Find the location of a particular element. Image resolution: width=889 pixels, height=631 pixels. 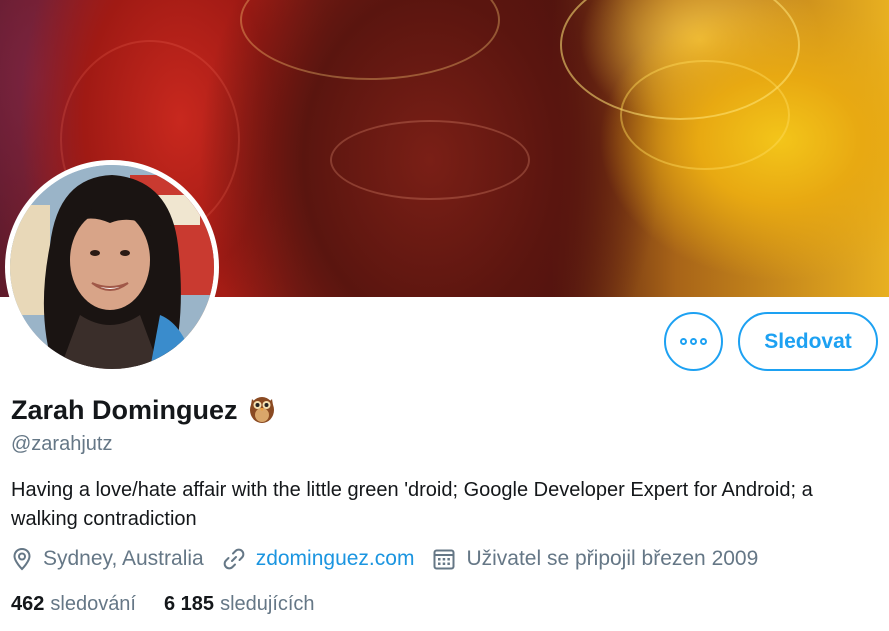

display-name: Zarah Dominguez is located at coordinates (124, 410).